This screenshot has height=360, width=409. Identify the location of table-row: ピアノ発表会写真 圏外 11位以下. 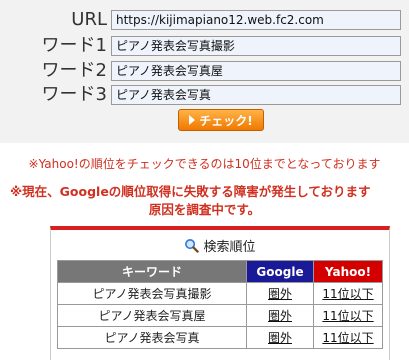
(220, 337).